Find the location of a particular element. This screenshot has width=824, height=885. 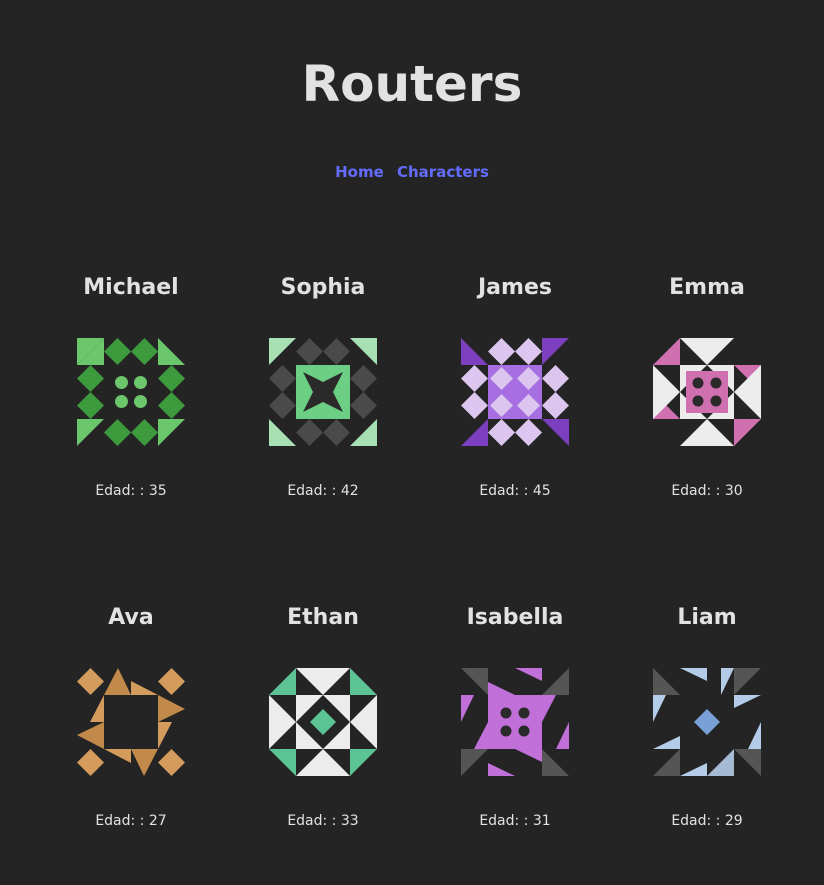

character-age: Edad: : 31 is located at coordinates (515, 821).